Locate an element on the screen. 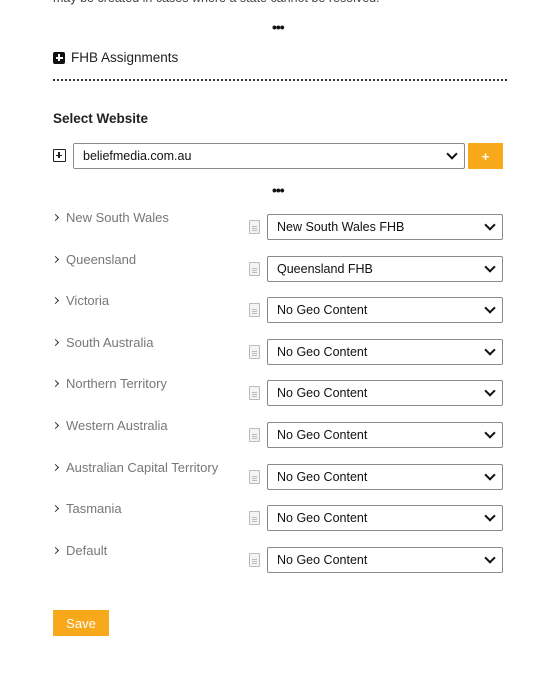  state-label-toggle: South Australia is located at coordinates (102, 342).